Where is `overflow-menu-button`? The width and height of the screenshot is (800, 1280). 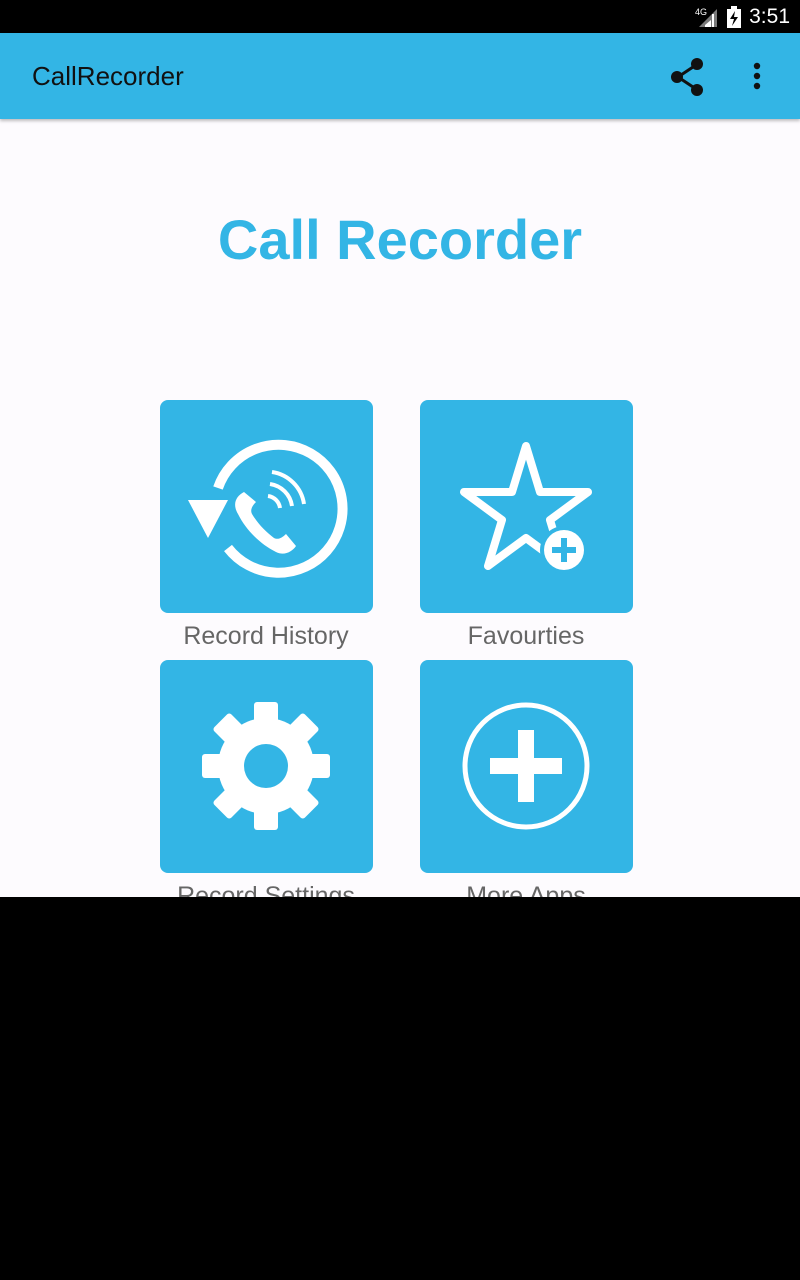
overflow-menu-button is located at coordinates (757, 77).